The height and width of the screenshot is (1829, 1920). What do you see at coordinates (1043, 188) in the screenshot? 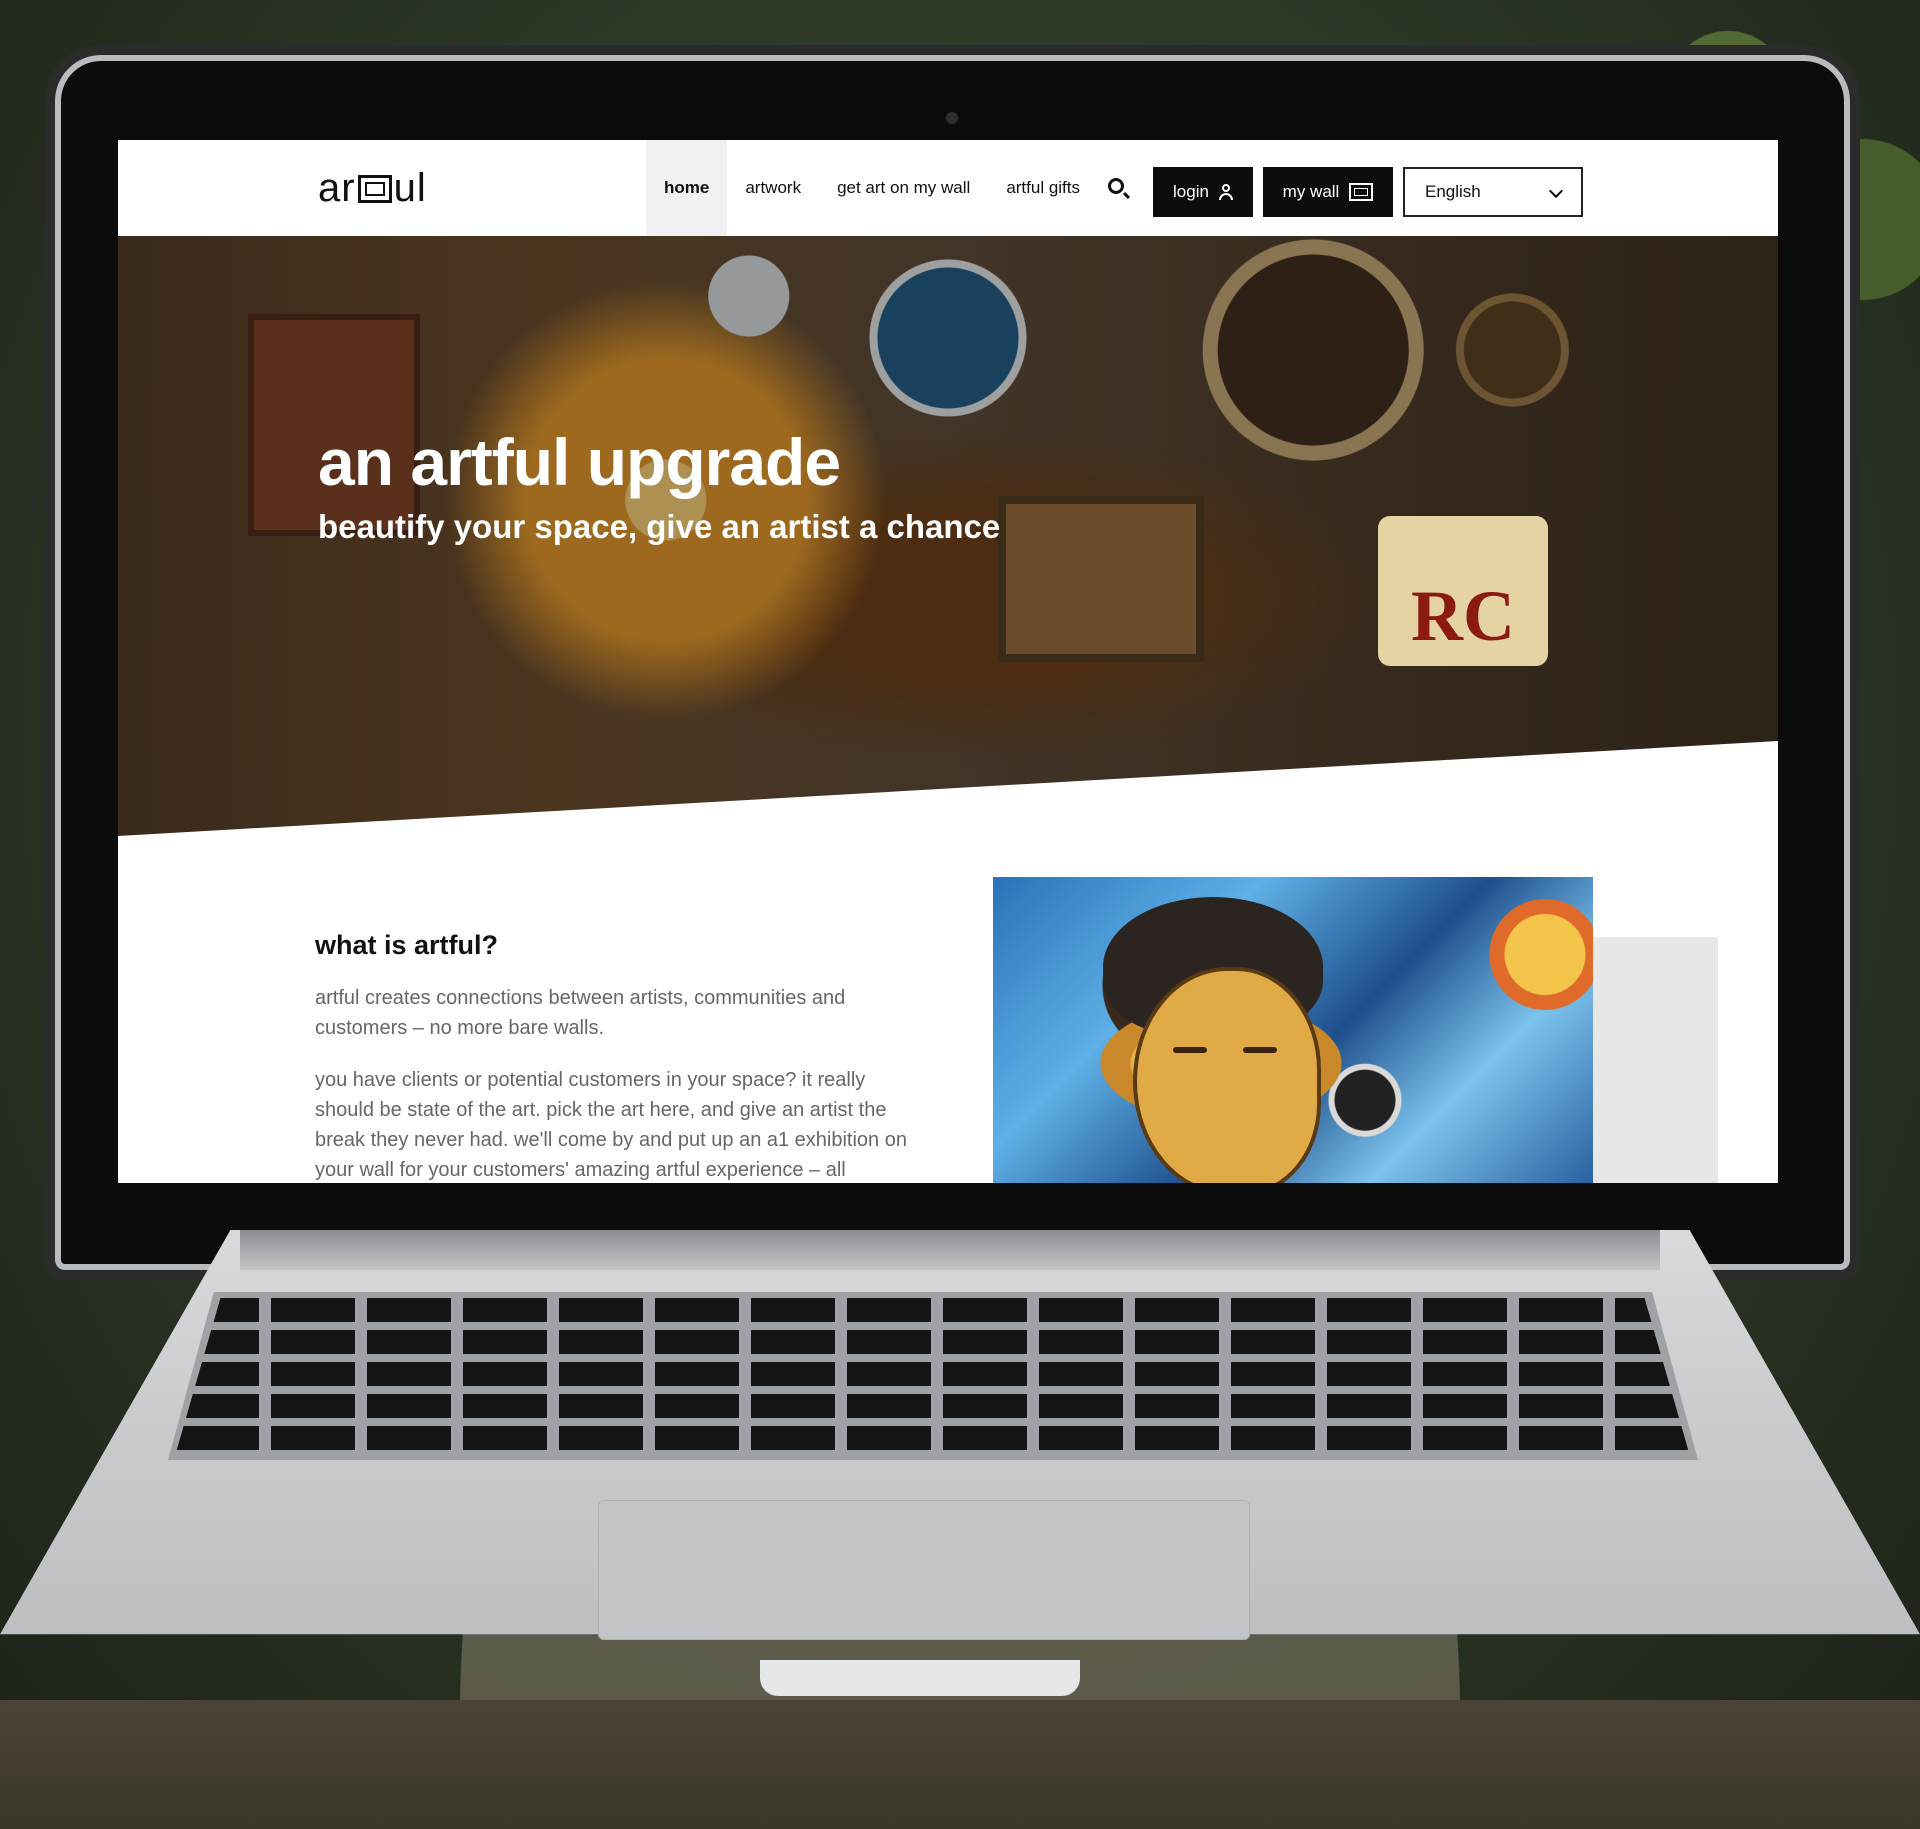
I see `nav-item-artful-gifts: artful gifts` at bounding box center [1043, 188].